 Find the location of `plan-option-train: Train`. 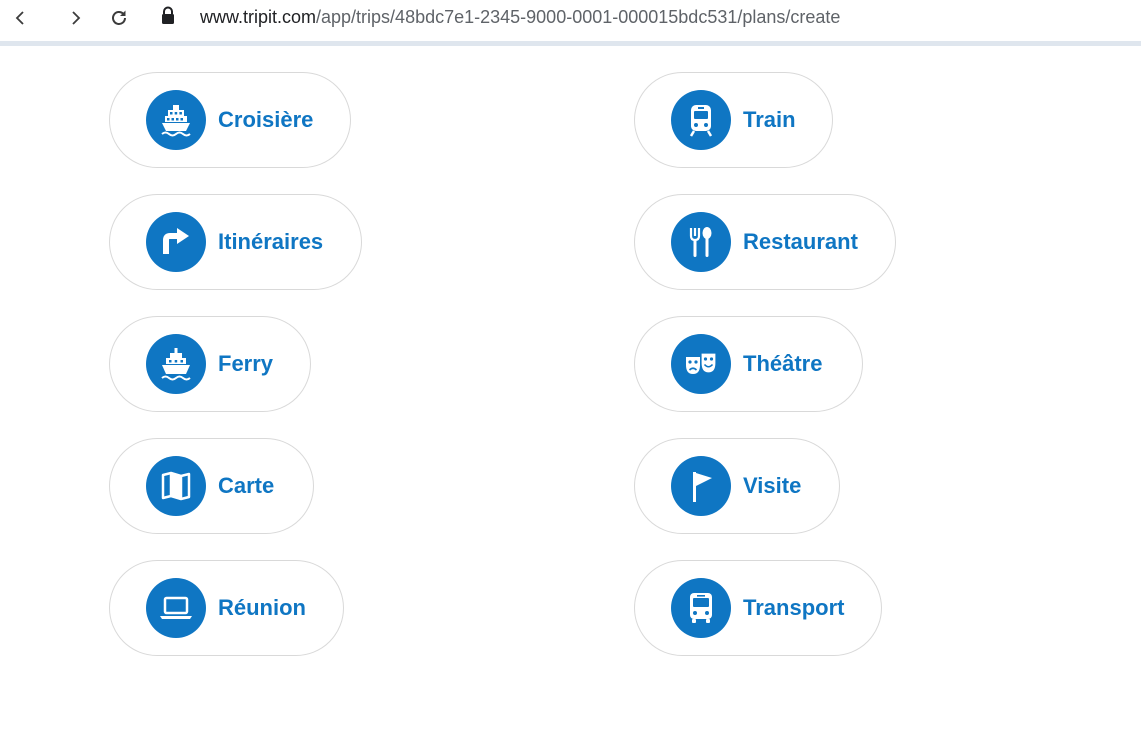

plan-option-train: Train is located at coordinates (733, 120).